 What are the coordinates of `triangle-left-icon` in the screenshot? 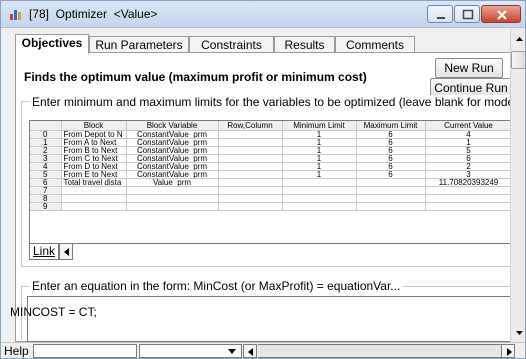 It's located at (66, 252).